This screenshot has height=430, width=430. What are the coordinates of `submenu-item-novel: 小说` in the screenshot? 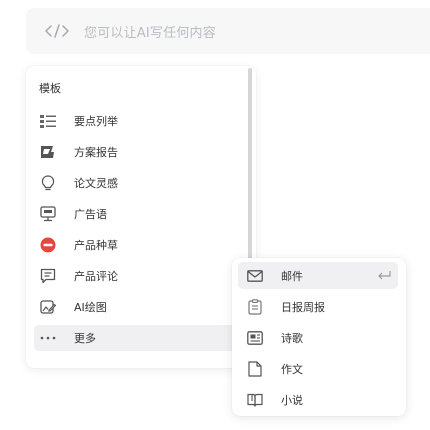 It's located at (318, 399).